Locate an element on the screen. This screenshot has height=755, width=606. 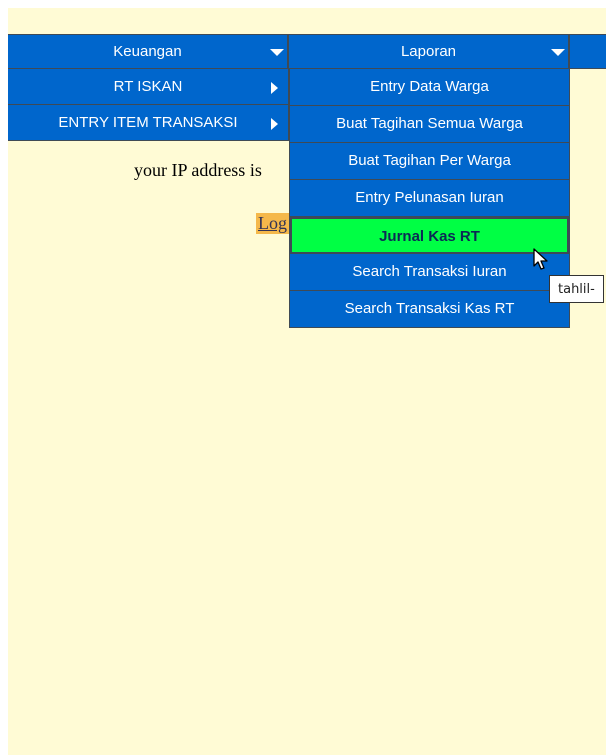
submenu-rt-iskan-label: RT ISKAN is located at coordinates (148, 86).